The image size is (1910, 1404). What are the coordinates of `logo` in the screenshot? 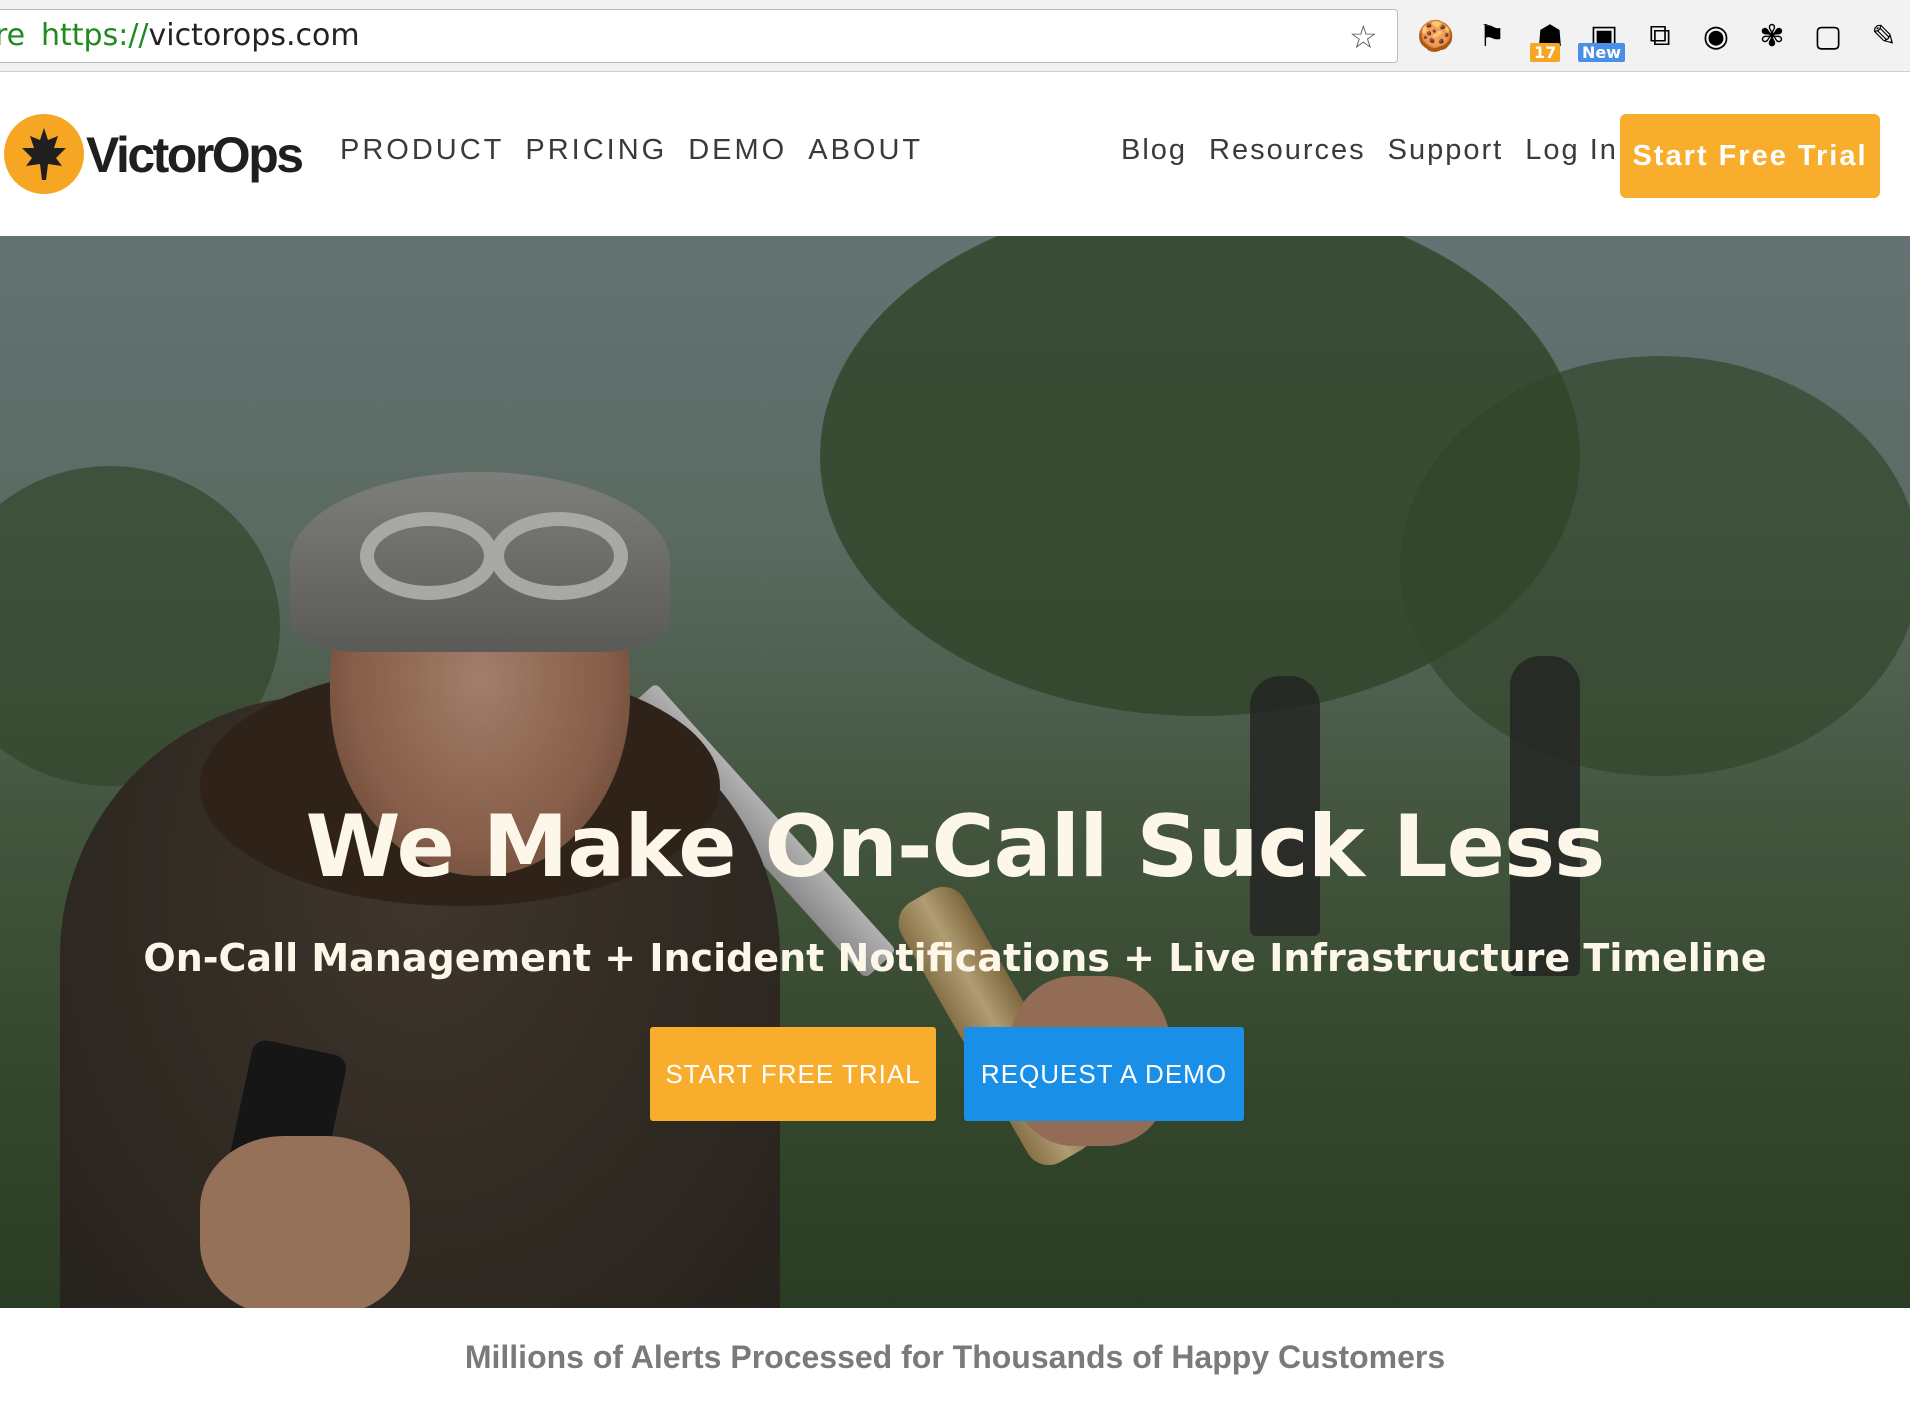 It's located at (44, 154).